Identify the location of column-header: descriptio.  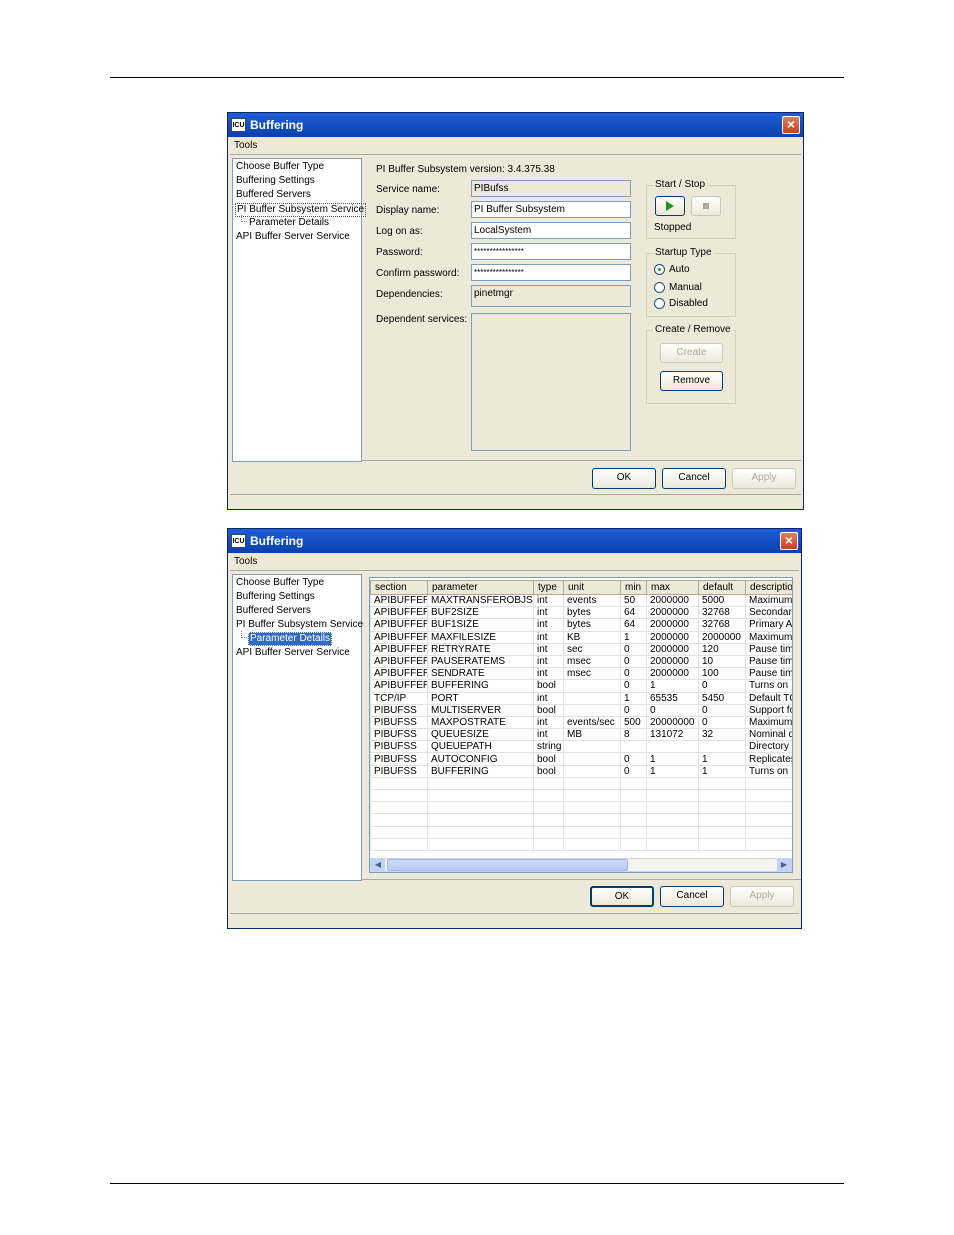
(768, 587).